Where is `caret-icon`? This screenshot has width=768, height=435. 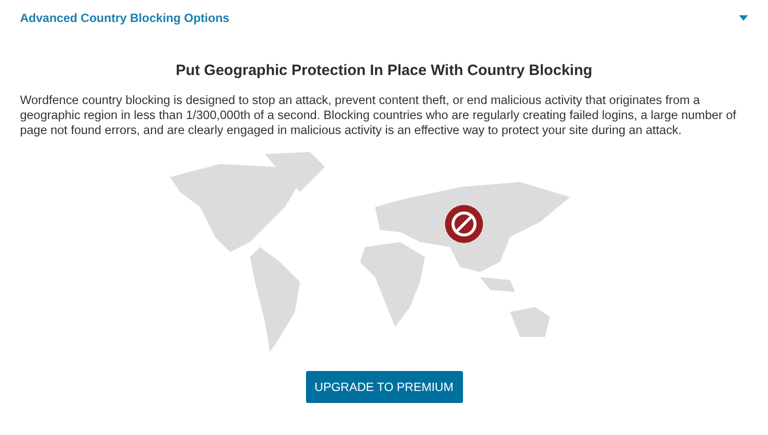 caret-icon is located at coordinates (743, 18).